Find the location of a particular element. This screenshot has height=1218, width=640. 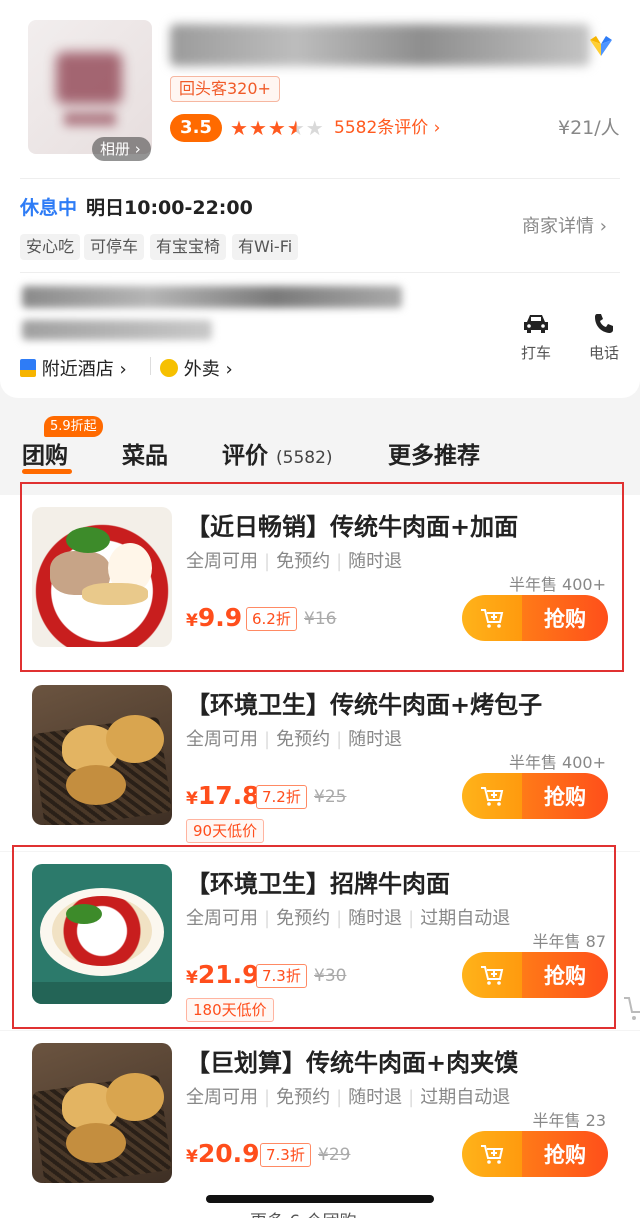

tab-more-recommendations: 更多推荐 is located at coordinates (434, 453).